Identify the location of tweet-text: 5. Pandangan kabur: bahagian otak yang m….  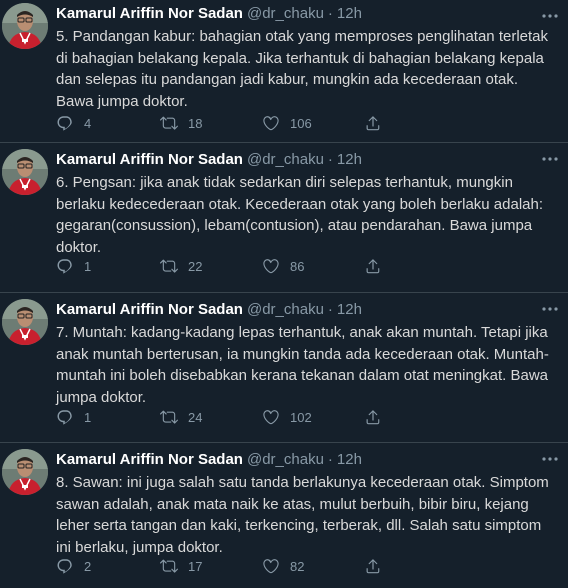
(302, 69).